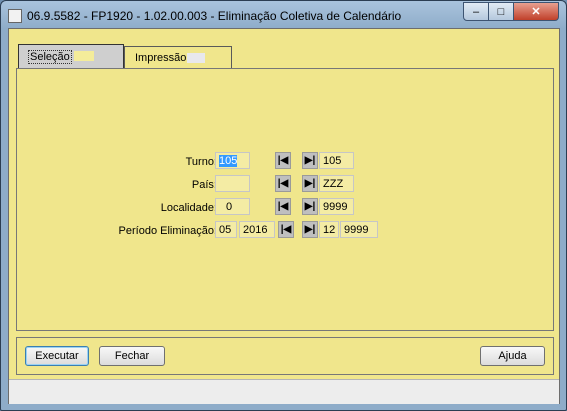  What do you see at coordinates (232, 183) in the screenshot?
I see `pais-from-input` at bounding box center [232, 183].